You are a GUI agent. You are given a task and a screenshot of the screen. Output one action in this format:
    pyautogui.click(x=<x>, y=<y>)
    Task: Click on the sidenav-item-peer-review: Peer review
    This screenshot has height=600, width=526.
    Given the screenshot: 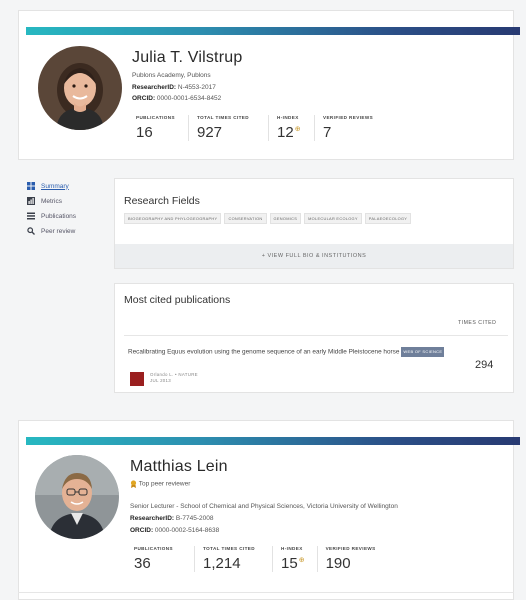 What is the action you would take?
    pyautogui.click(x=67, y=231)
    